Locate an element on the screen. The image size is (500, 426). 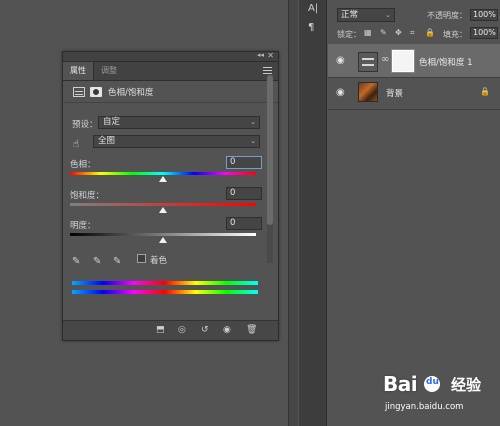
preset-label: 预设： is located at coordinates (85, 125).